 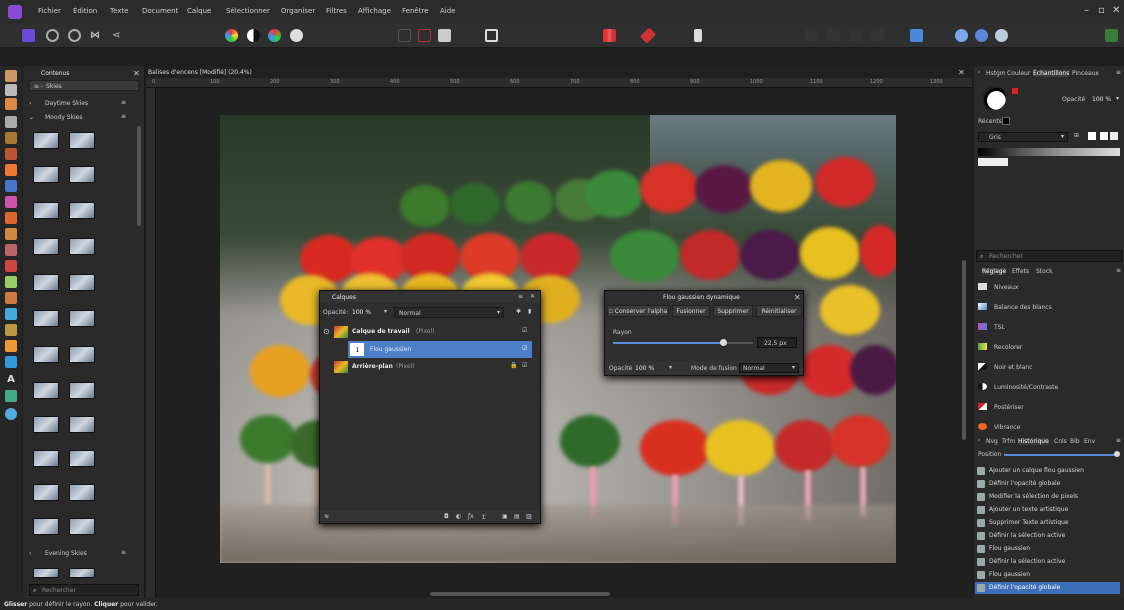 What do you see at coordinates (449, 312) in the screenshot?
I see `layers-blend-select: Normal ▾` at bounding box center [449, 312].